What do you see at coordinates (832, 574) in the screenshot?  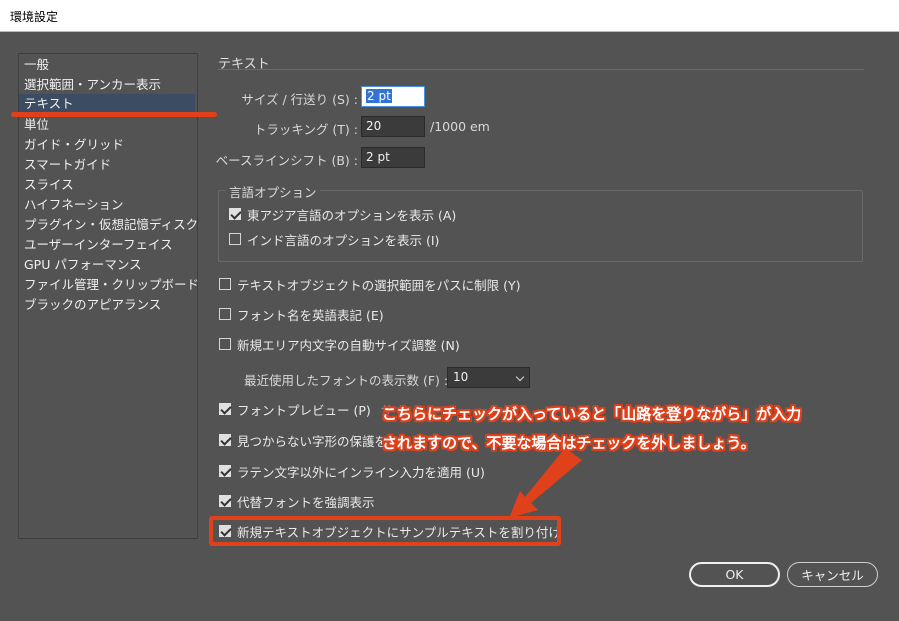 I see `cancel-button: キャンセル` at bounding box center [832, 574].